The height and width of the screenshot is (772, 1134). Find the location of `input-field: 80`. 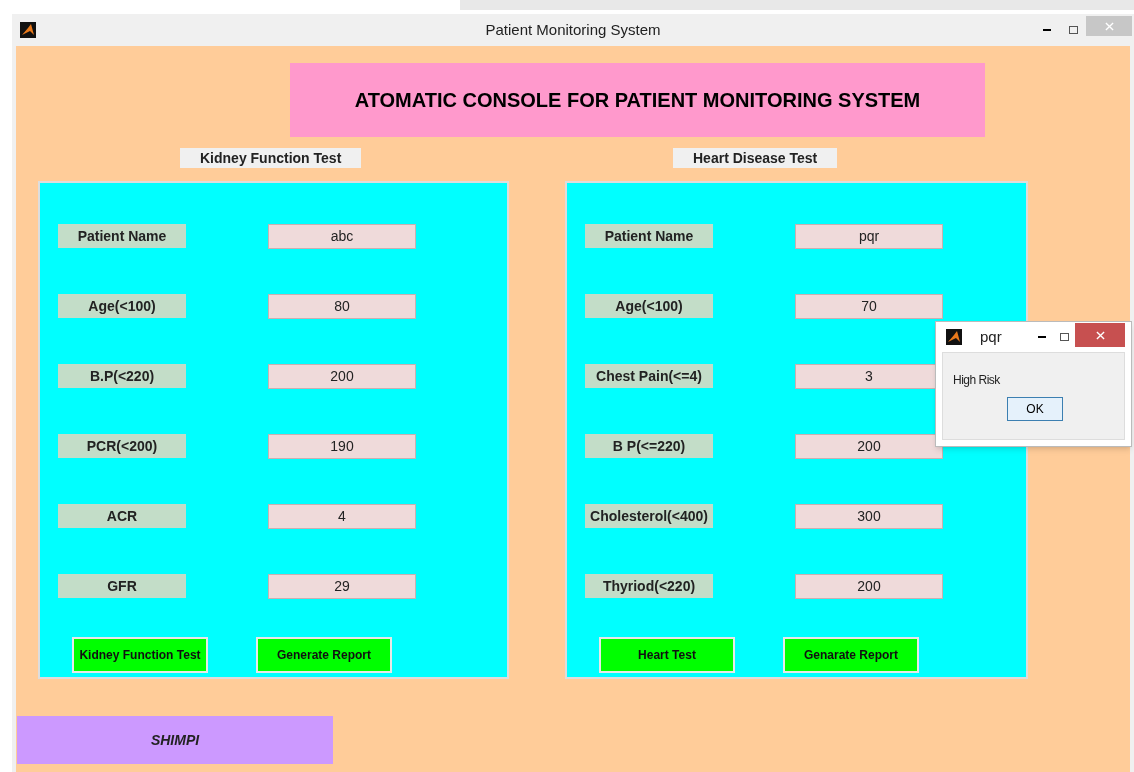

input-field: 80 is located at coordinates (342, 306).